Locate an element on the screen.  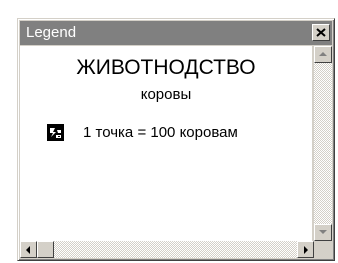
scroll-down-button is located at coordinates (323, 232).